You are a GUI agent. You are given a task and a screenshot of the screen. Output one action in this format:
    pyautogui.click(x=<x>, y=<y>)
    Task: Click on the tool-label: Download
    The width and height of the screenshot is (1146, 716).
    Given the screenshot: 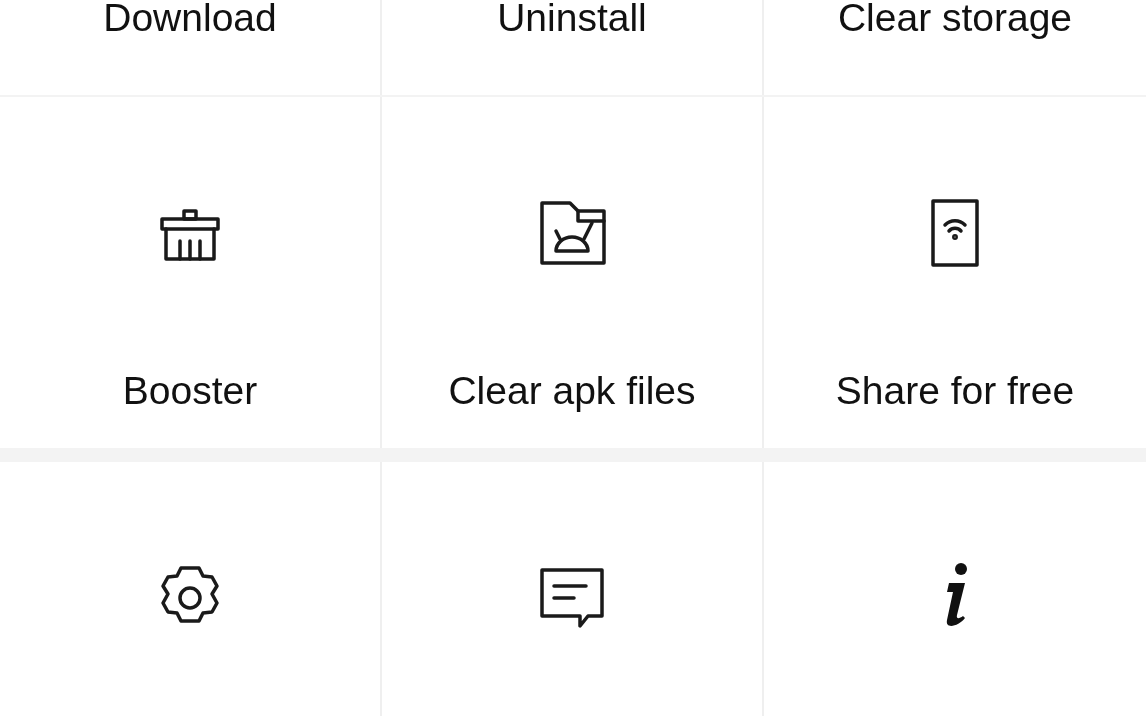 What is the action you would take?
    pyautogui.click(x=190, y=20)
    